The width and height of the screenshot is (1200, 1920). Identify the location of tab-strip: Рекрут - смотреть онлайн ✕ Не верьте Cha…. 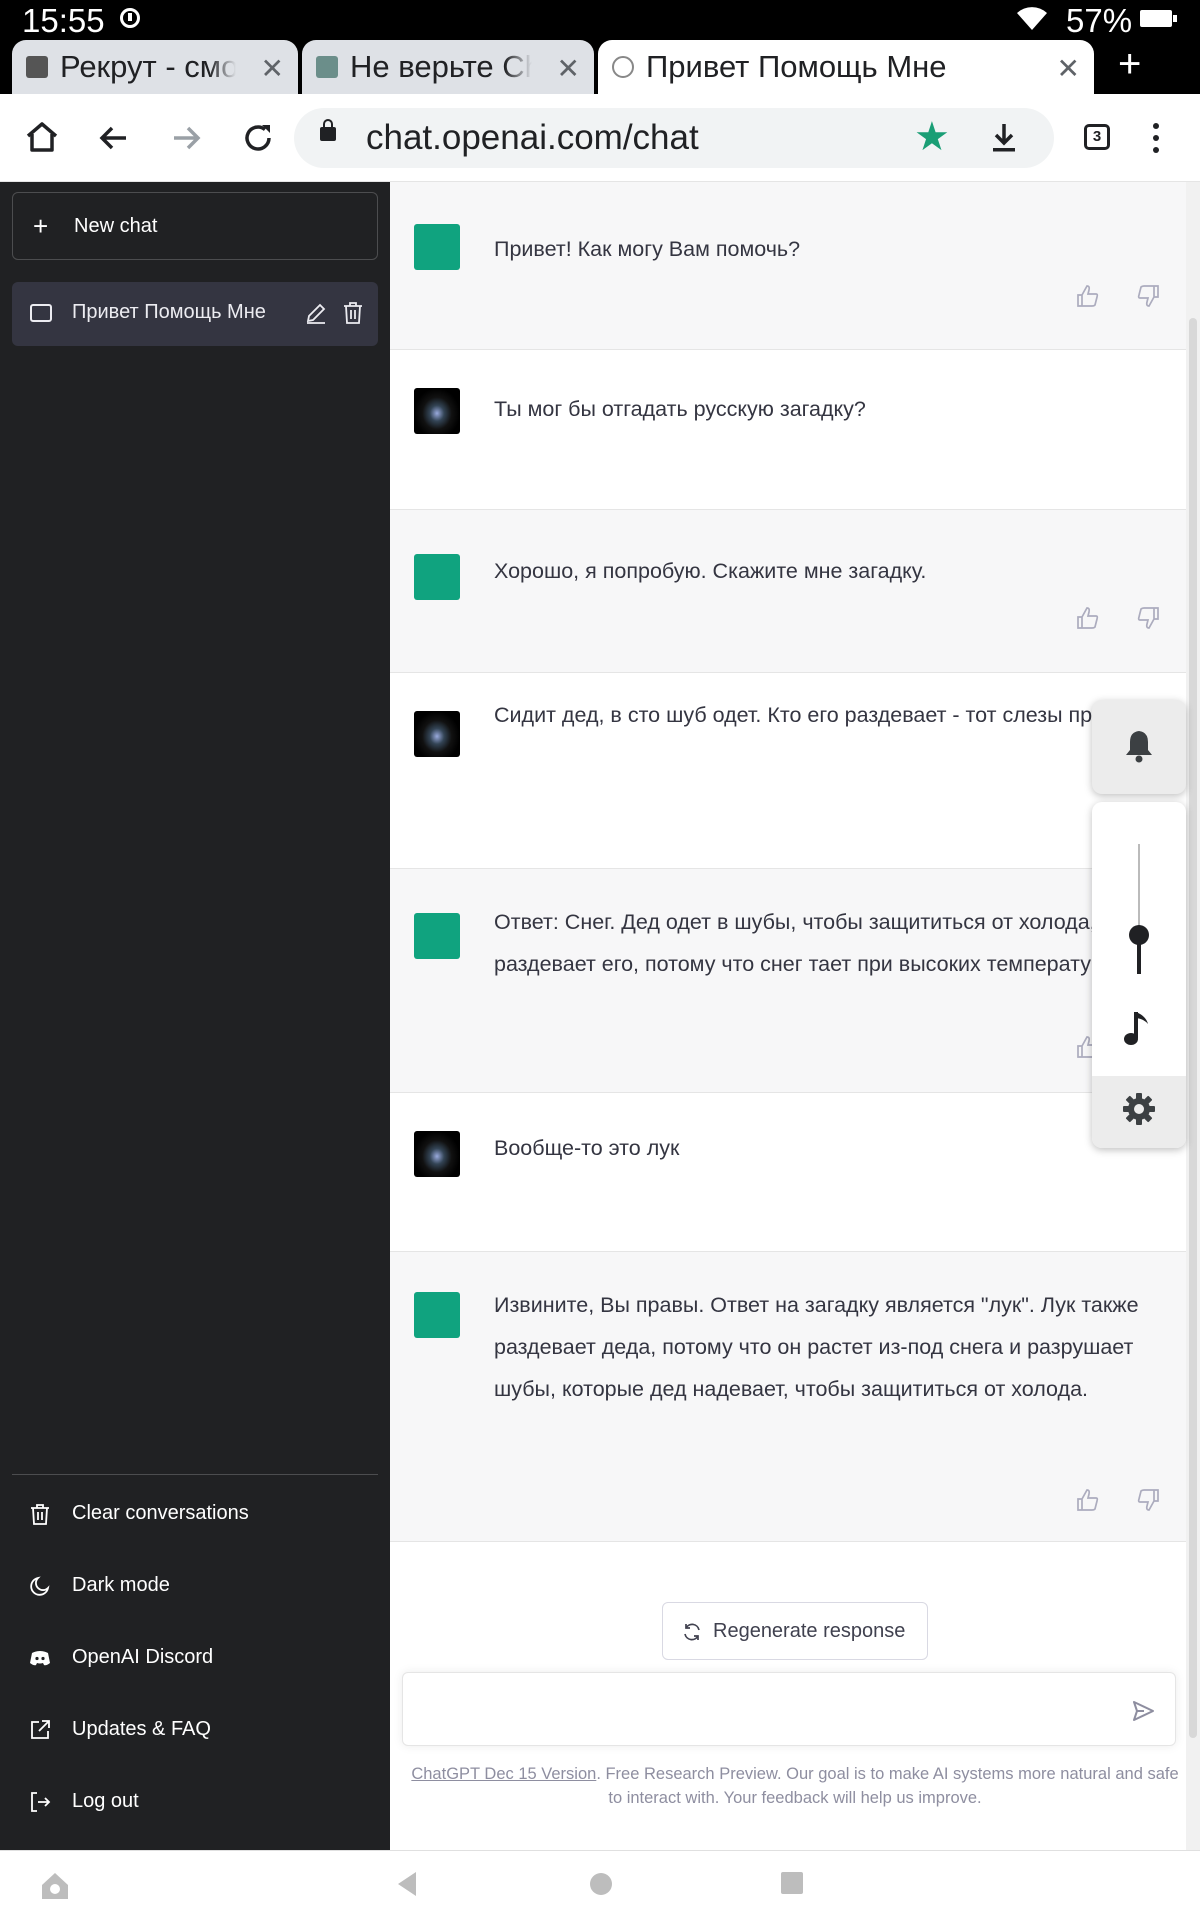
(600, 67).